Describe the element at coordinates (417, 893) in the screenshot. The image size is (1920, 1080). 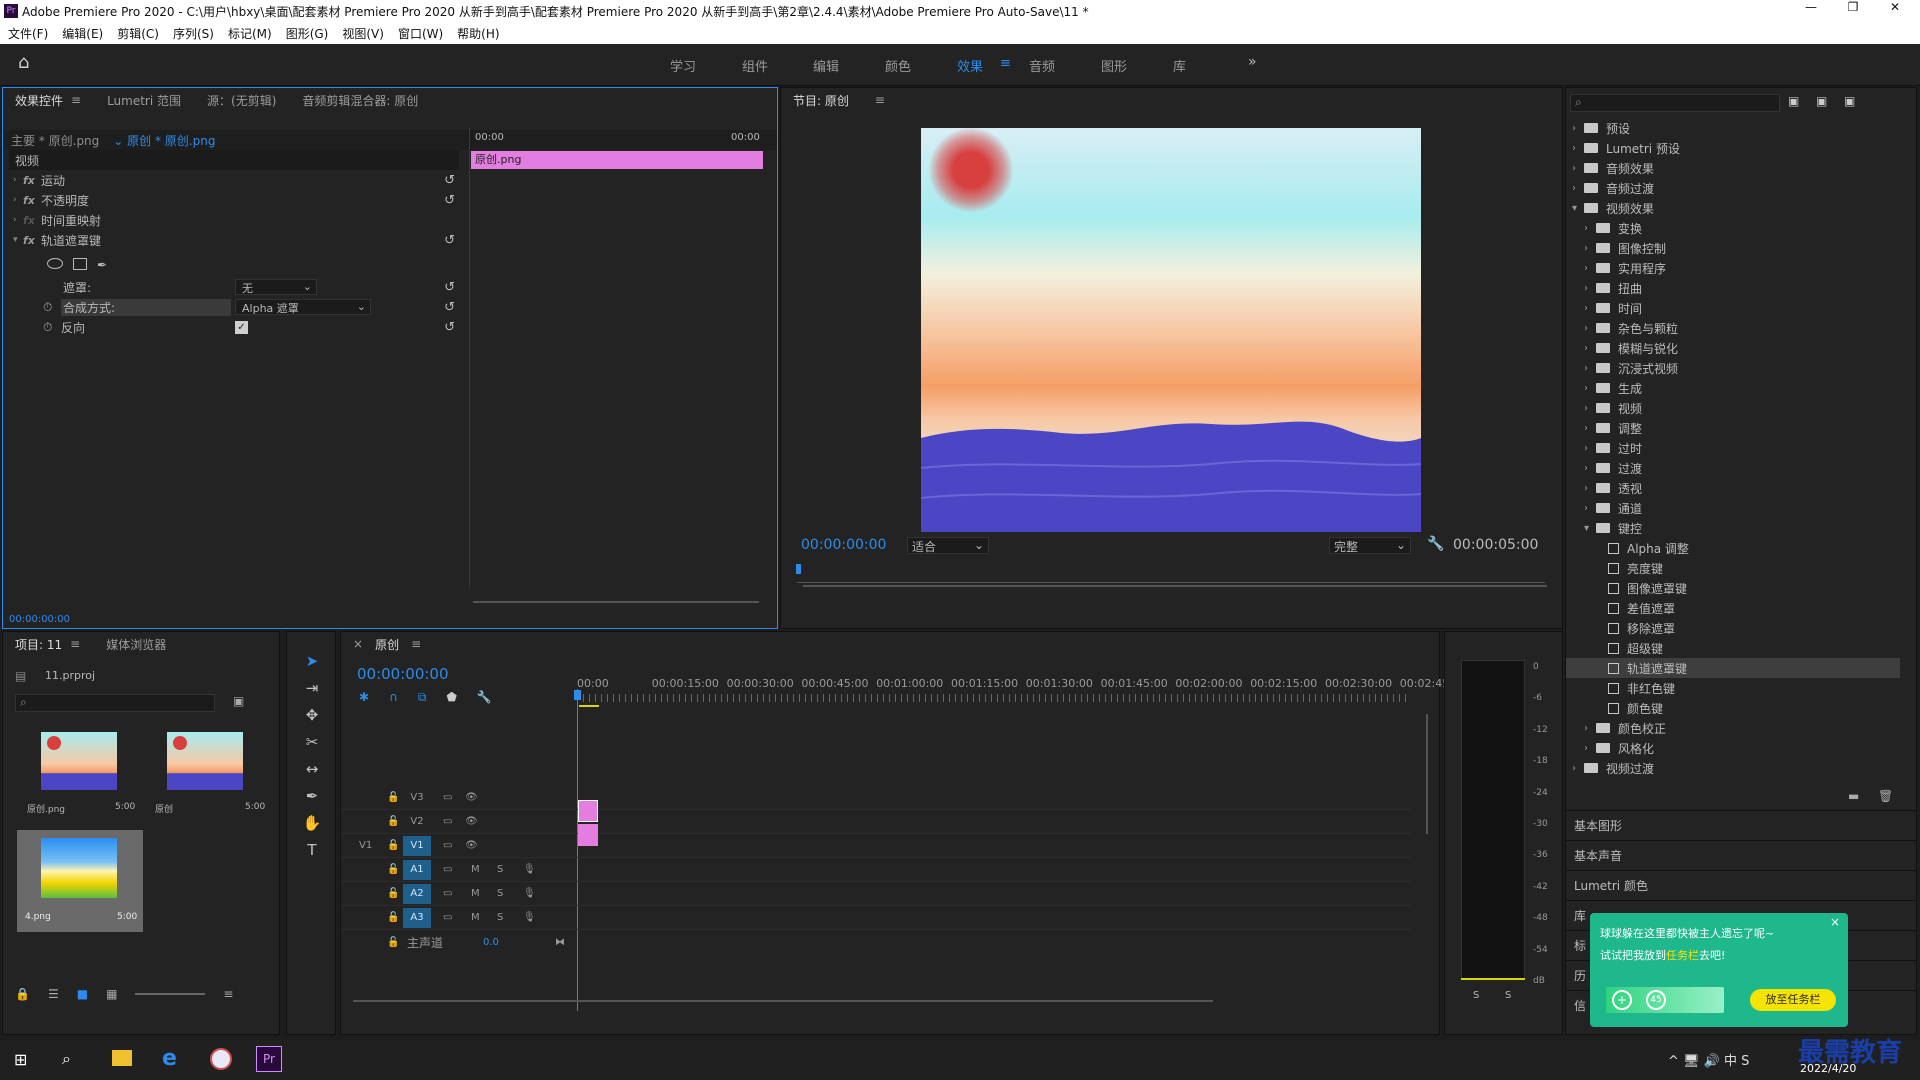
I see `track-target: A2` at that location.